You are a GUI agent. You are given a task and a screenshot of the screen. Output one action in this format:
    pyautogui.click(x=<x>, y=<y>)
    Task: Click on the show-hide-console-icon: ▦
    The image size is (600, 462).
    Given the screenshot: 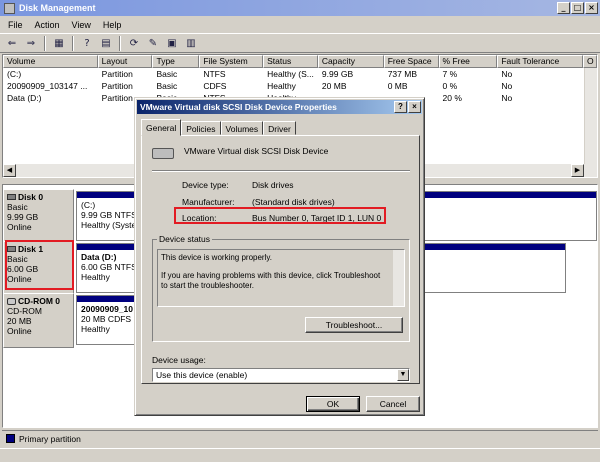 What is the action you would take?
    pyautogui.click(x=59, y=43)
    